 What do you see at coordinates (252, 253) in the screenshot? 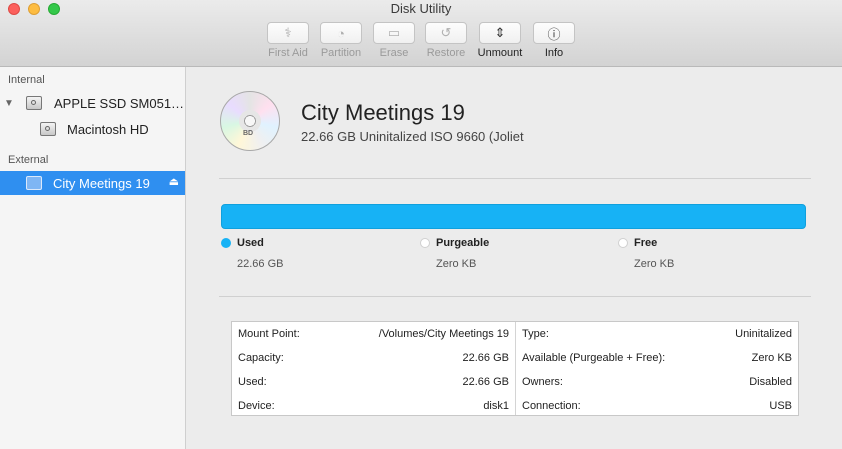
I see `legend-used: Used 22.66 GB` at bounding box center [252, 253].